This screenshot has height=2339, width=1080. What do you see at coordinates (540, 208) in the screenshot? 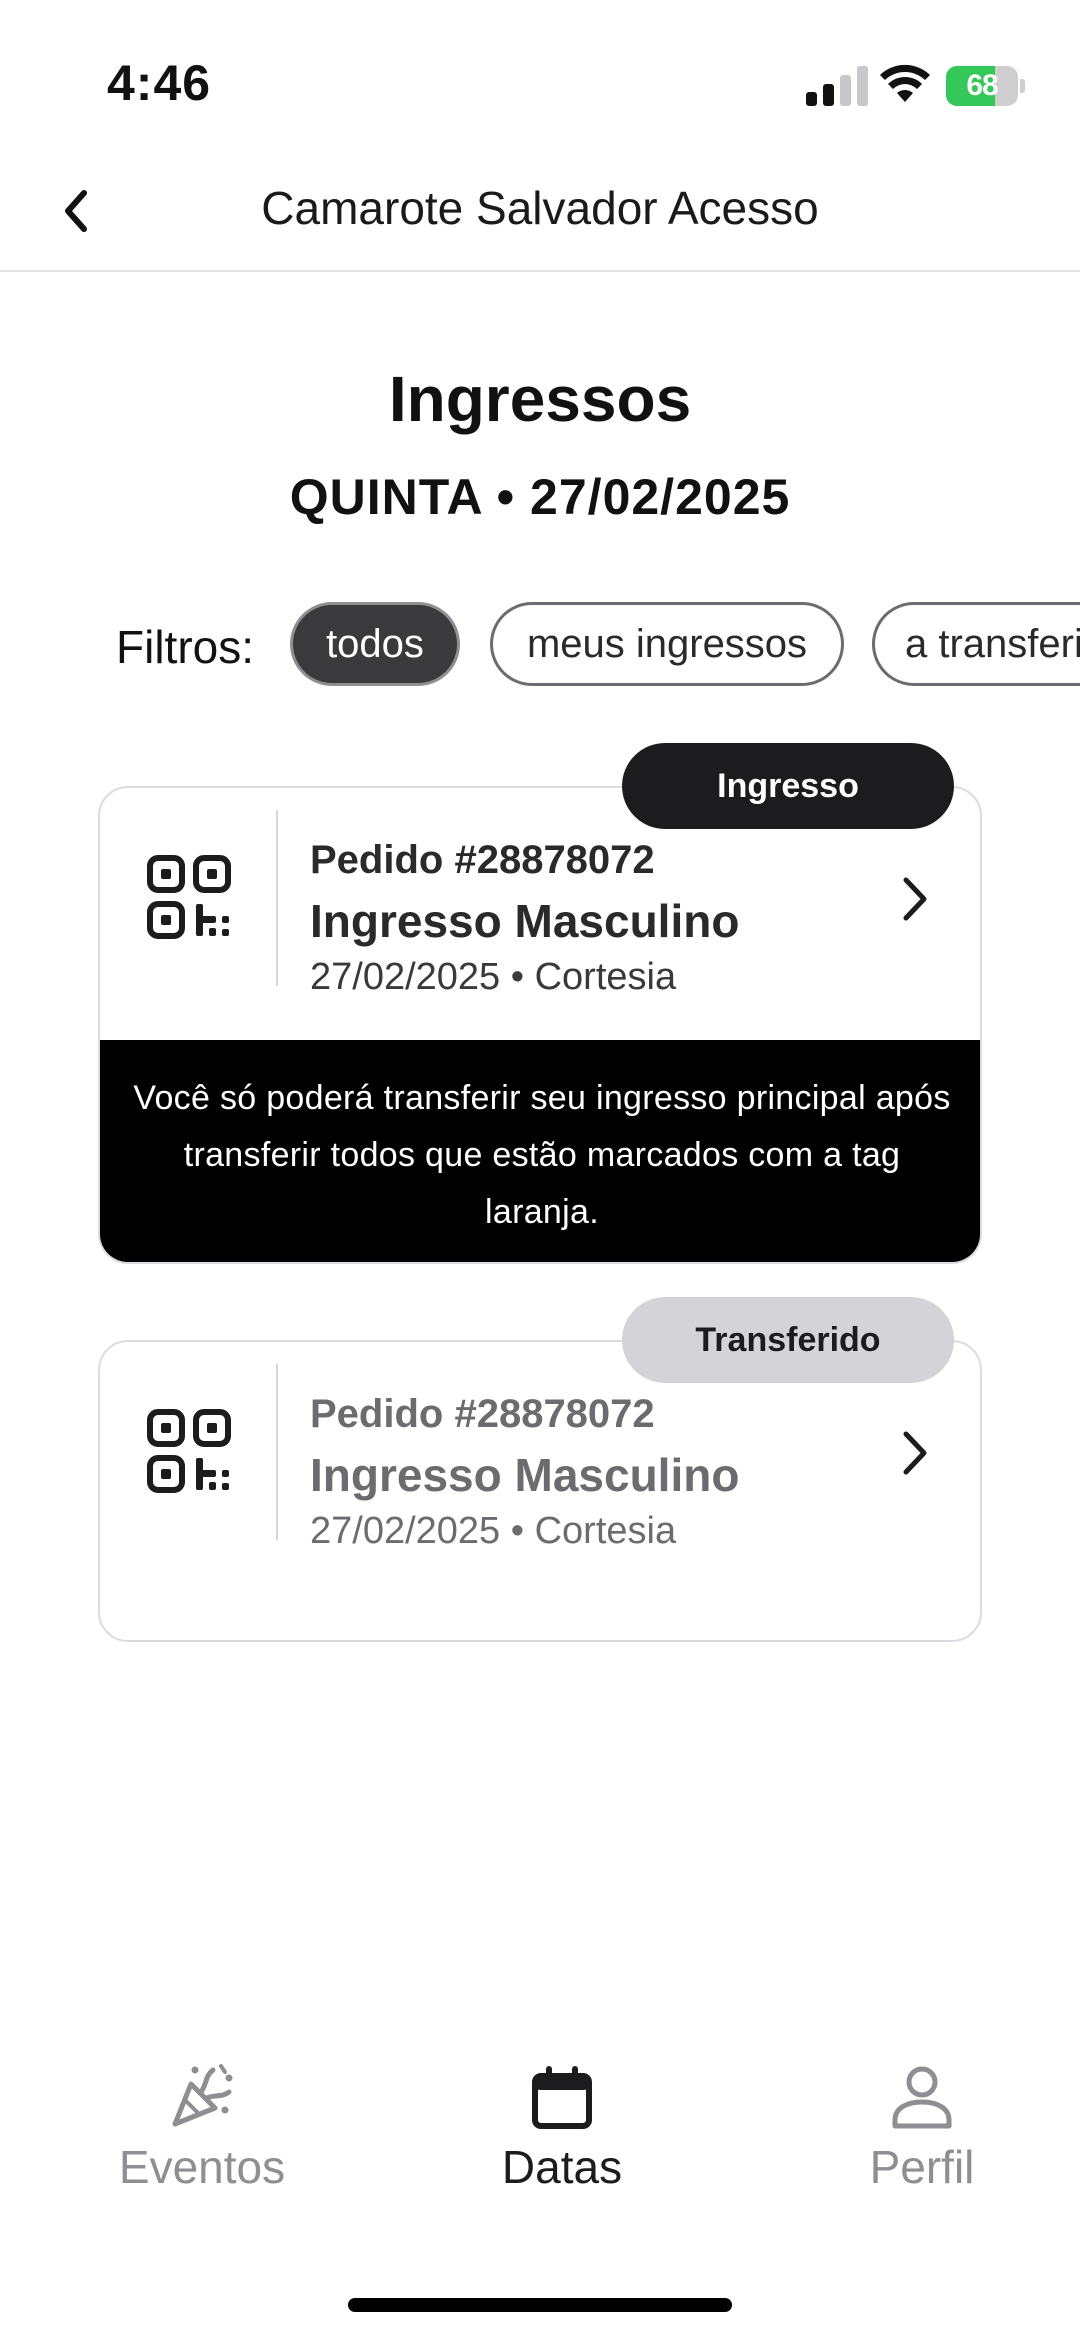
I see `nav-title: Camarote Salvador Acesso` at bounding box center [540, 208].